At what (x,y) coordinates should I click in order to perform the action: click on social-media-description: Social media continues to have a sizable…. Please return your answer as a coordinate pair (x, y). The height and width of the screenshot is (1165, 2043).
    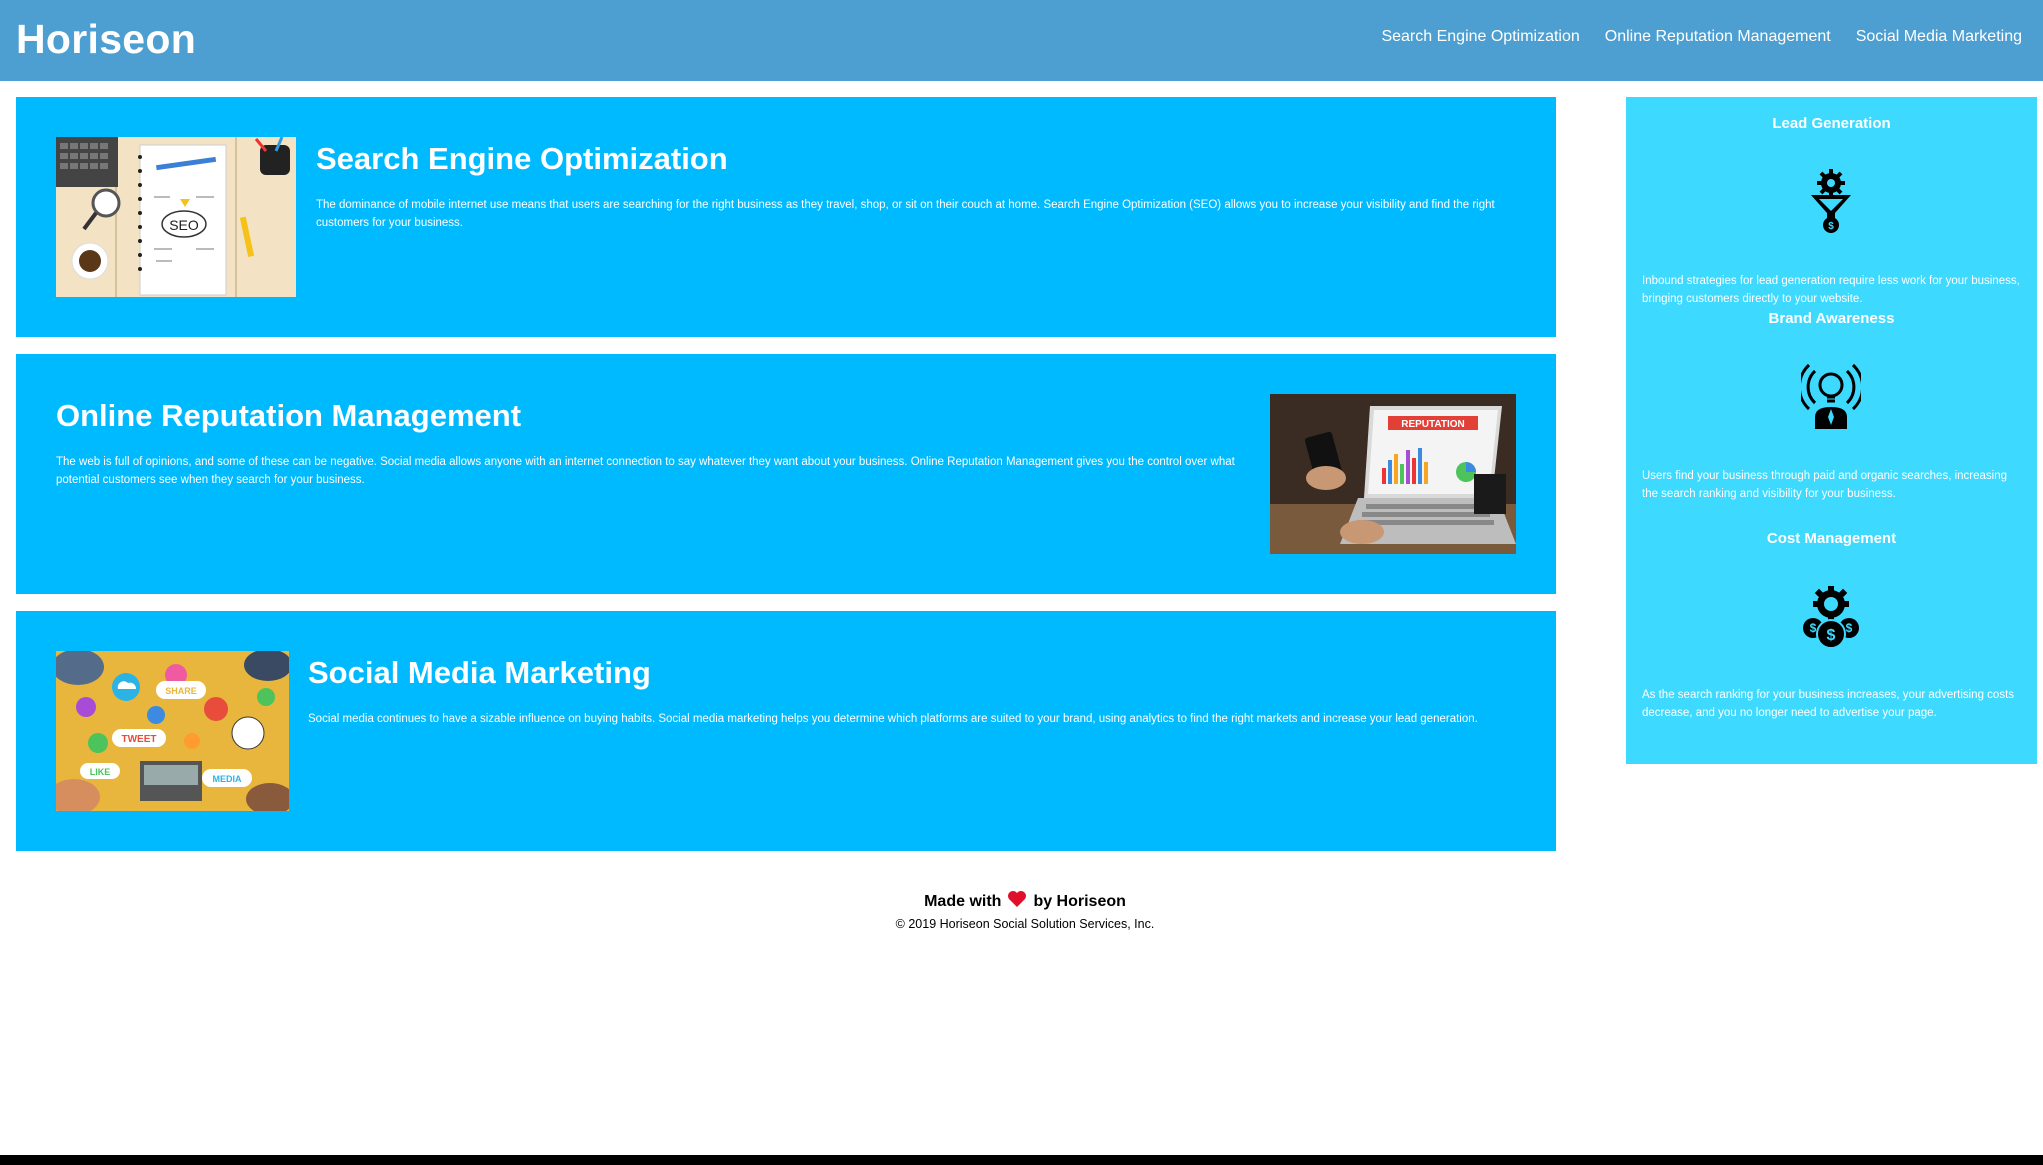
    Looking at the image, I should click on (893, 719).